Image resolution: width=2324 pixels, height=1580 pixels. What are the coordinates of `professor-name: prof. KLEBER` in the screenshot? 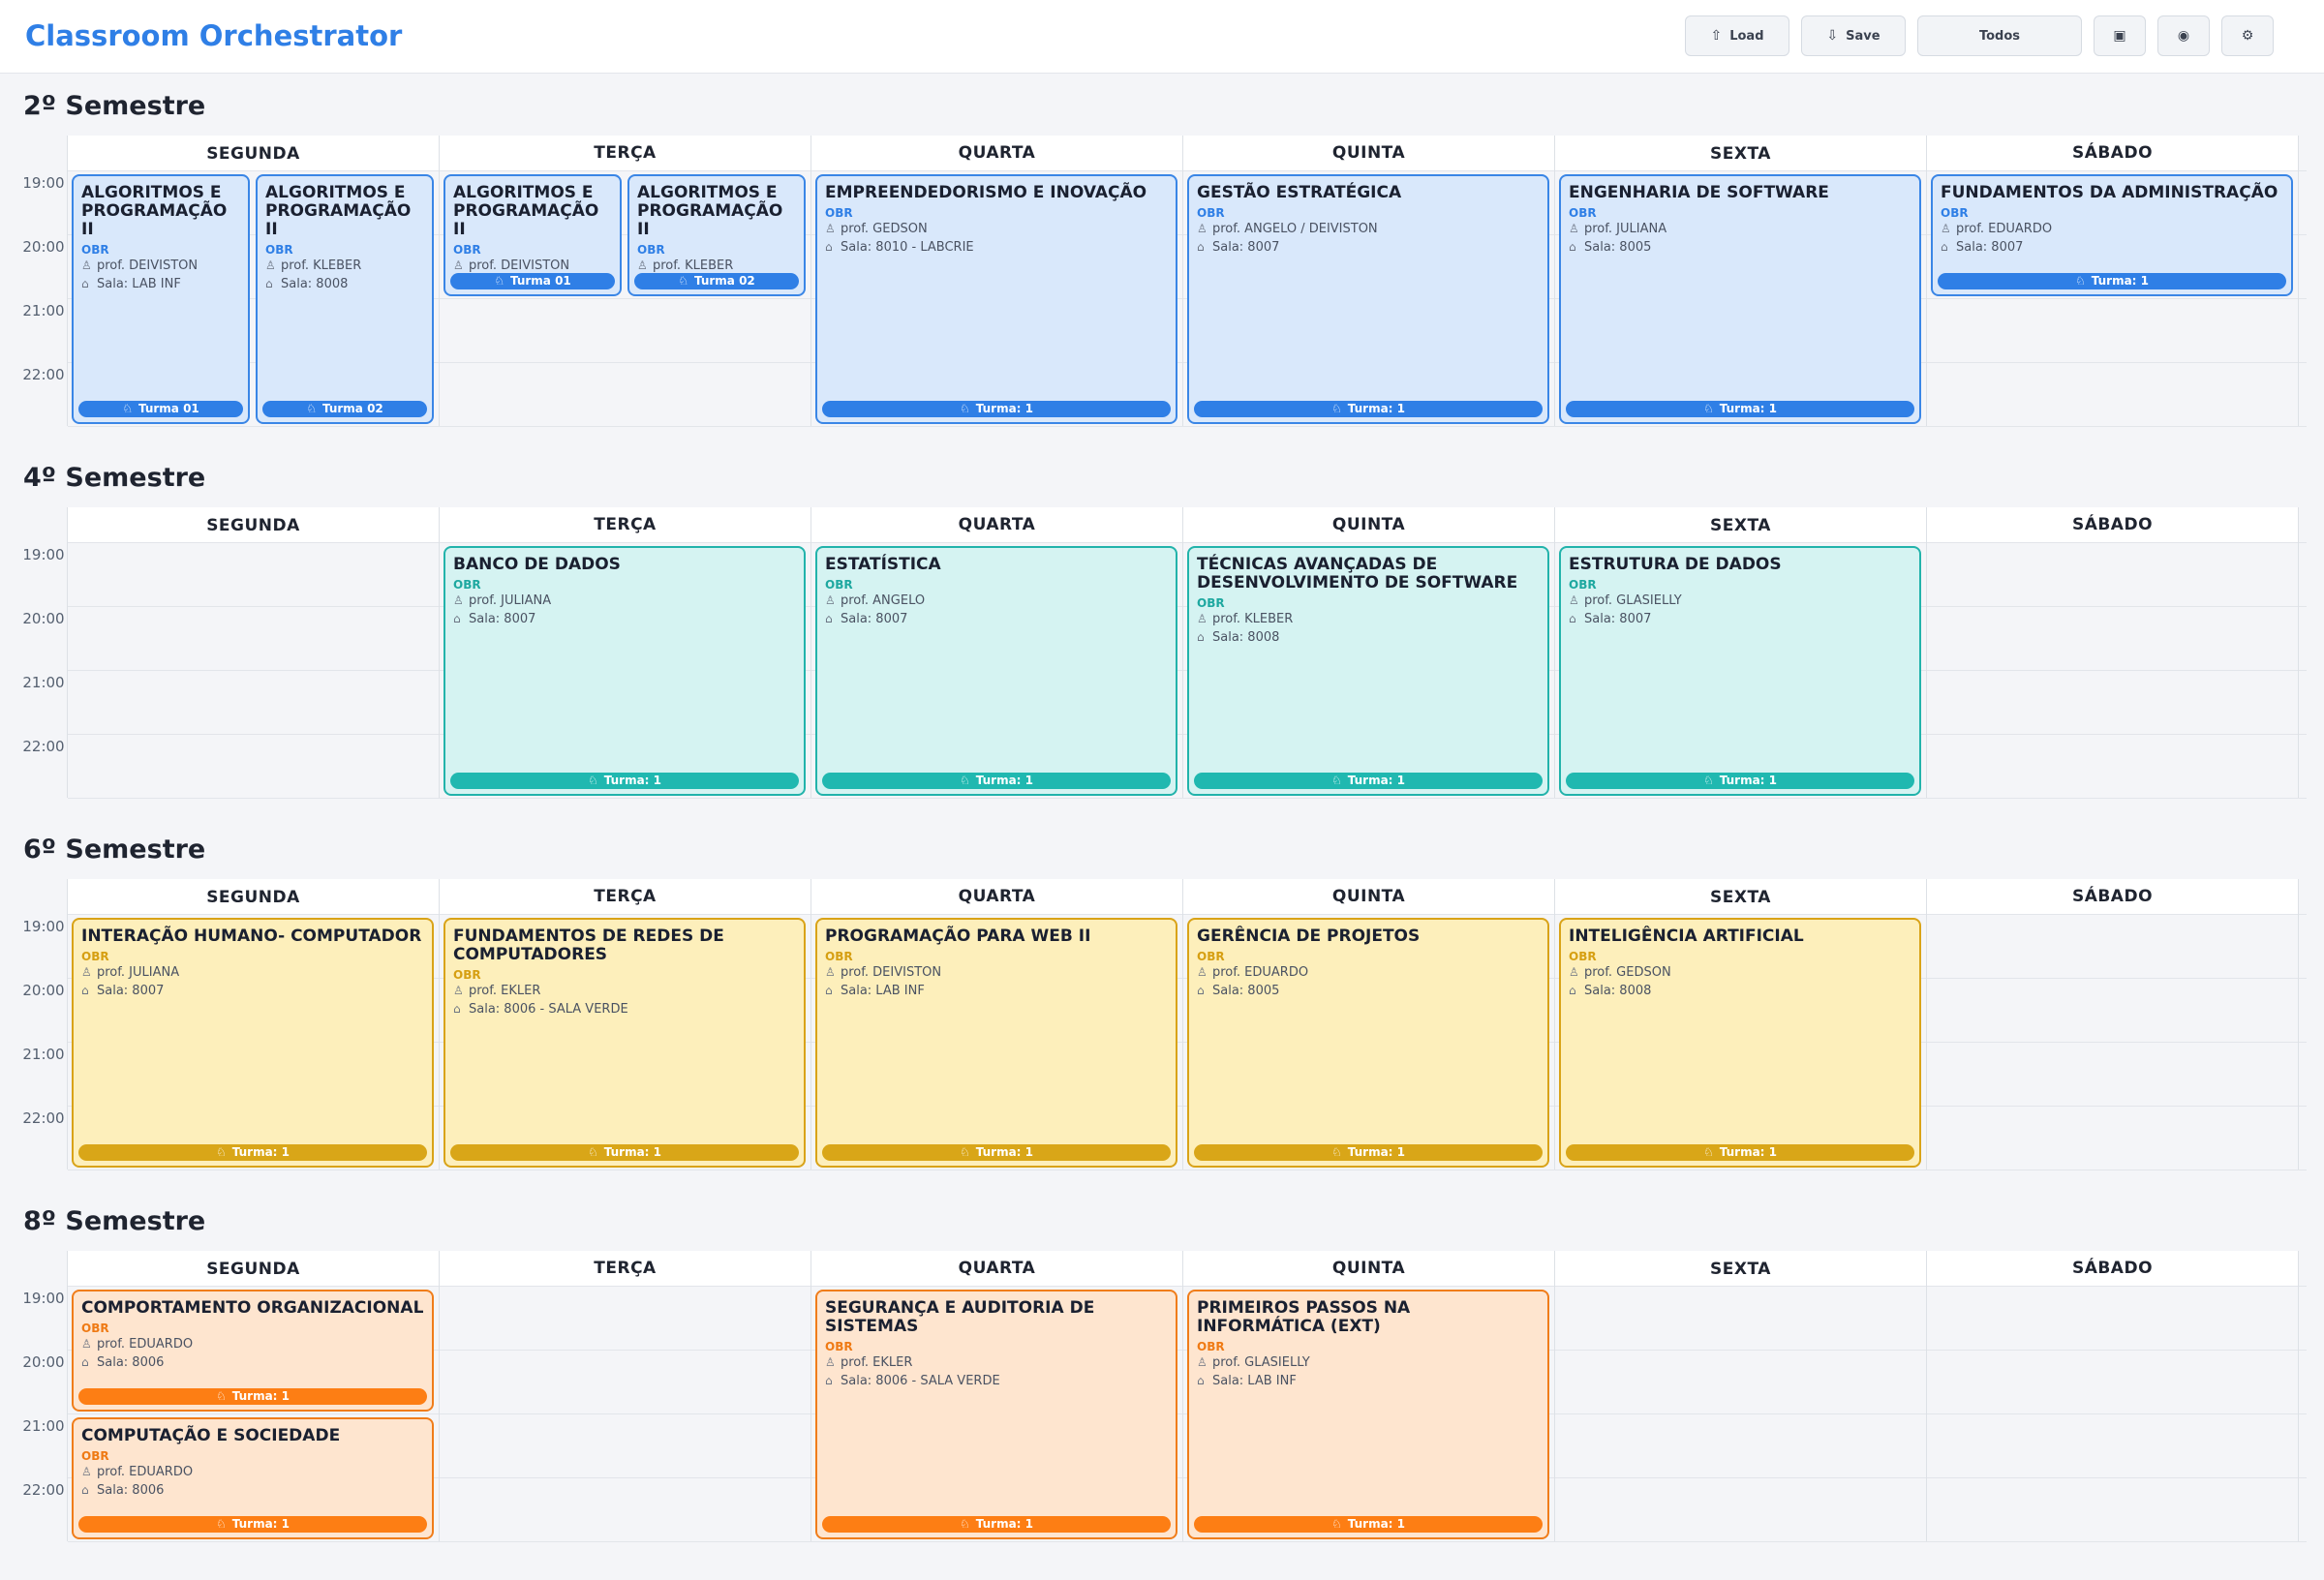 It's located at (693, 265).